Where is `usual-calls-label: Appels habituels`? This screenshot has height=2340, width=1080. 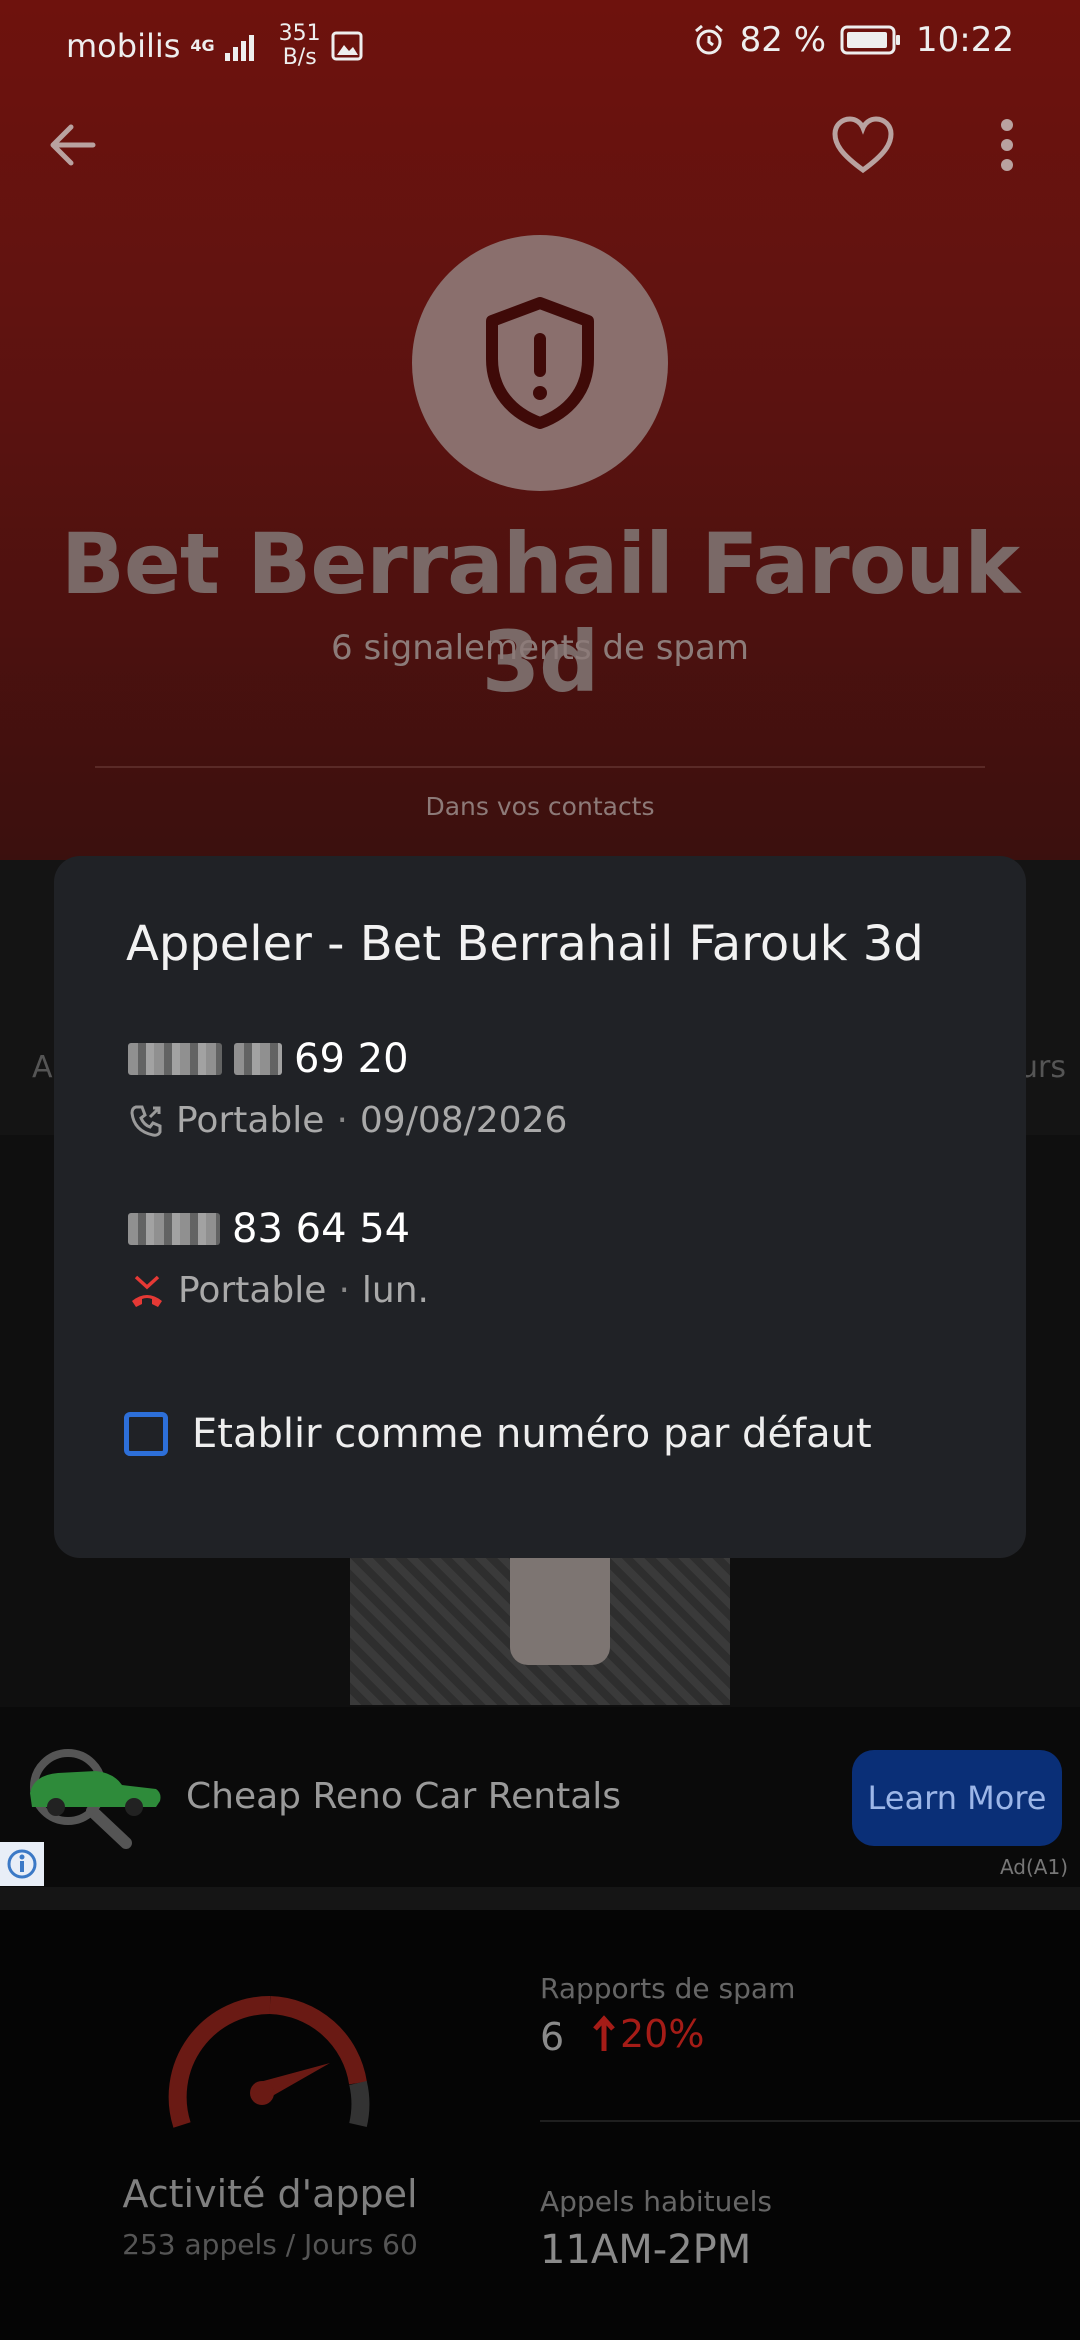
usual-calls-label: Appels habituels is located at coordinates (656, 2201).